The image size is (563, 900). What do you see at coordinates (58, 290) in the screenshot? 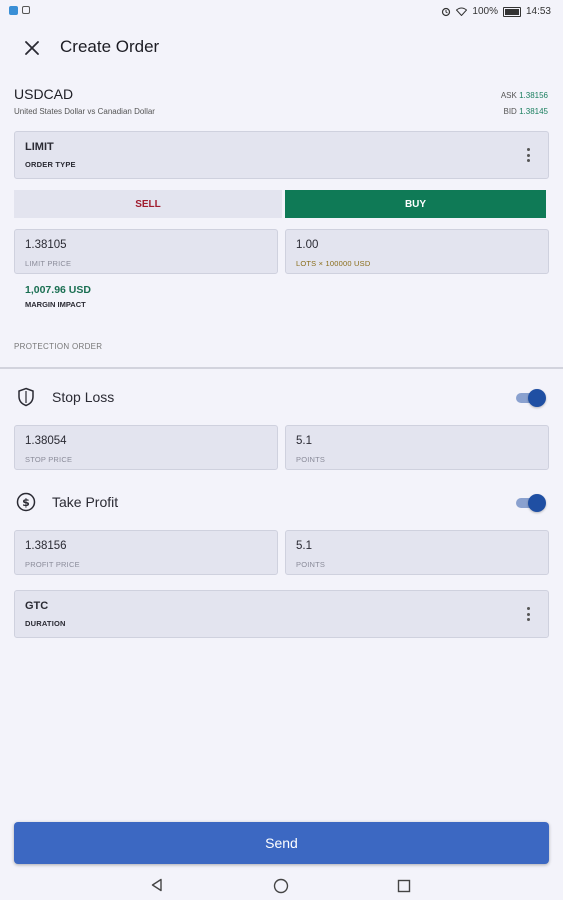
I see `margin-impact-value: 1,007.96 USD` at bounding box center [58, 290].